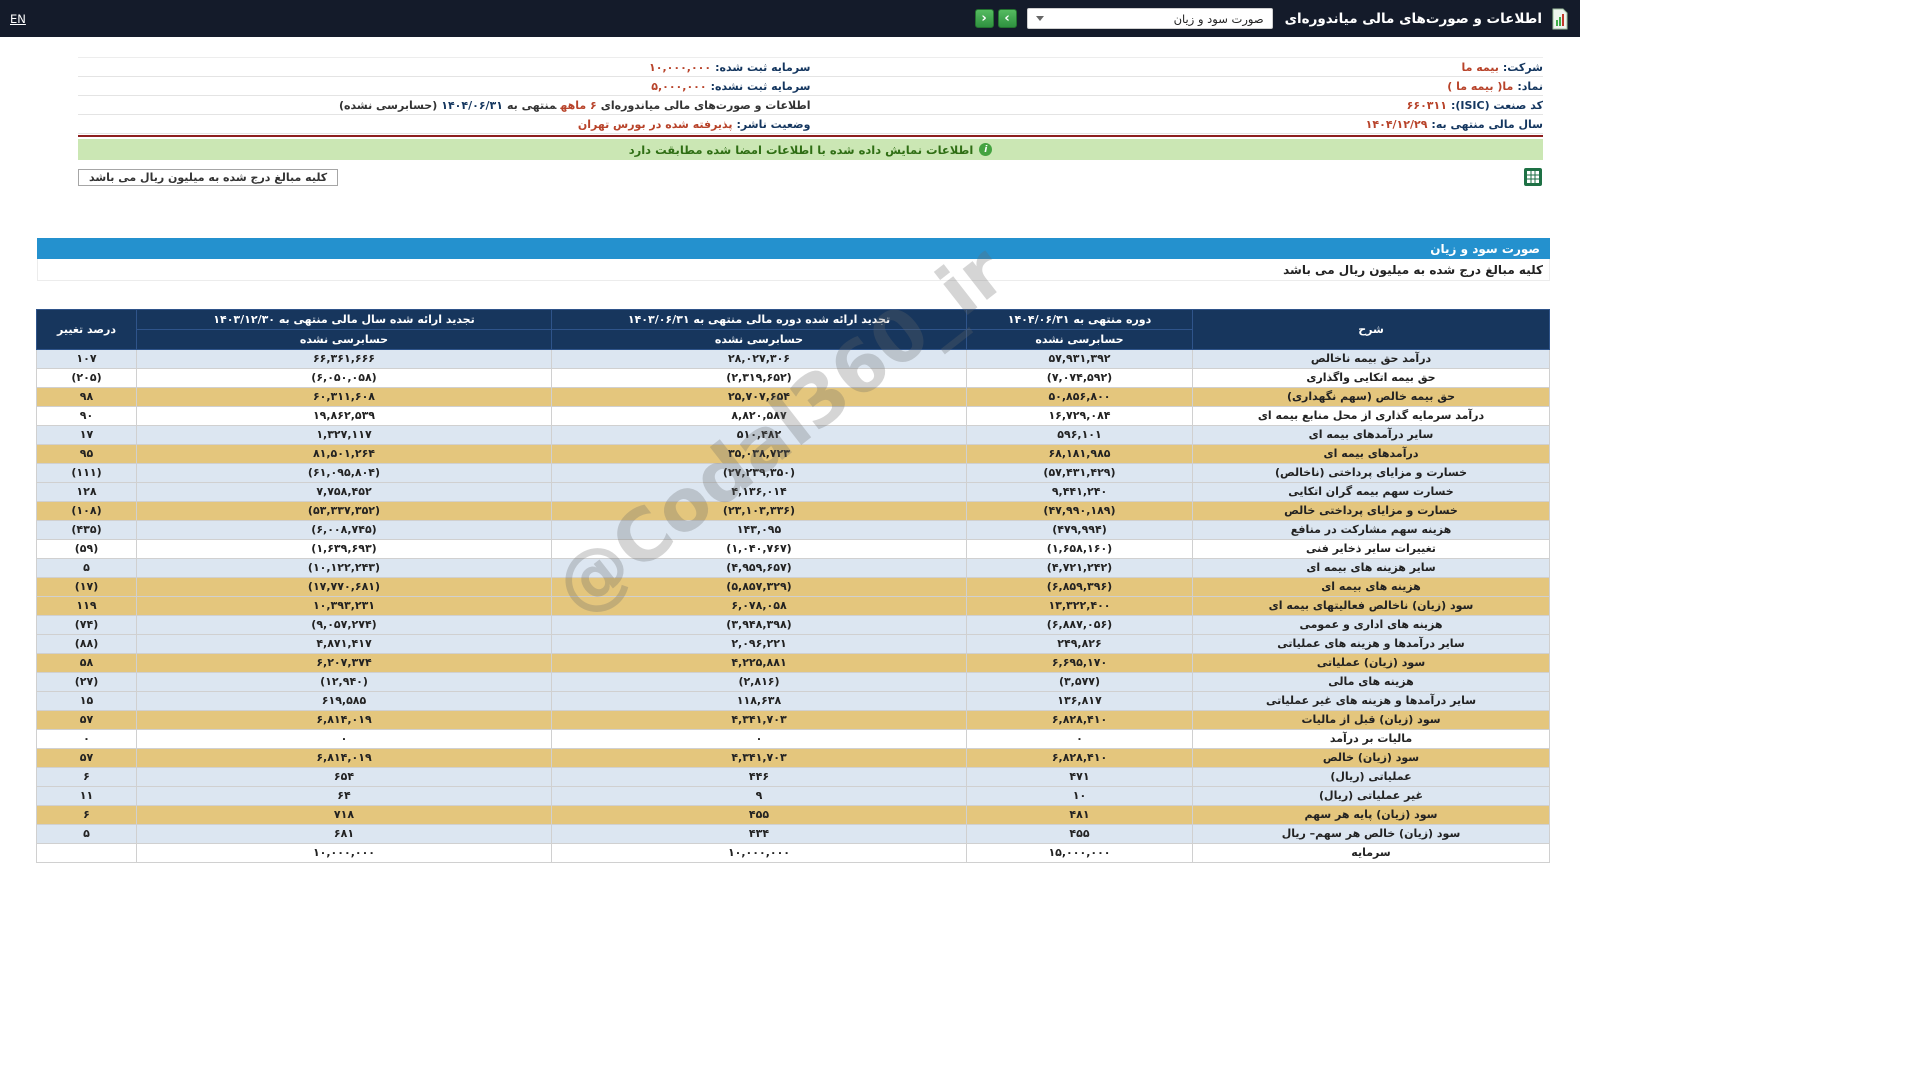 Image resolution: width=1920 pixels, height=1080 pixels. Describe the element at coordinates (1079, 359) in the screenshot. I see `value-current-cell: ۵۷,۹۳۱,۳۹۲` at that location.